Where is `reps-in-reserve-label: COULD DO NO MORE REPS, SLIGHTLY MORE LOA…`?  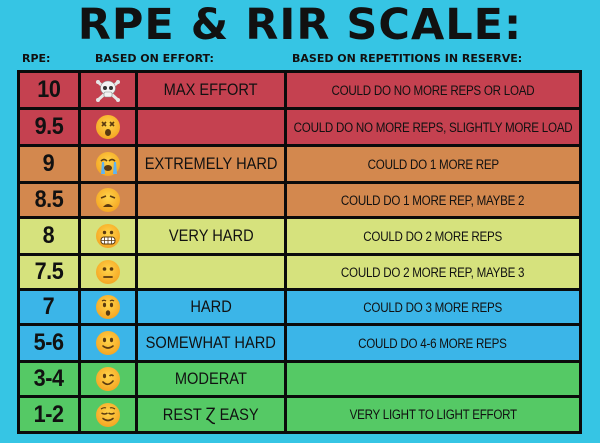
reps-in-reserve-label: COULD DO NO MORE REPS, SLIGHTLY MORE LOA… is located at coordinates (434, 128).